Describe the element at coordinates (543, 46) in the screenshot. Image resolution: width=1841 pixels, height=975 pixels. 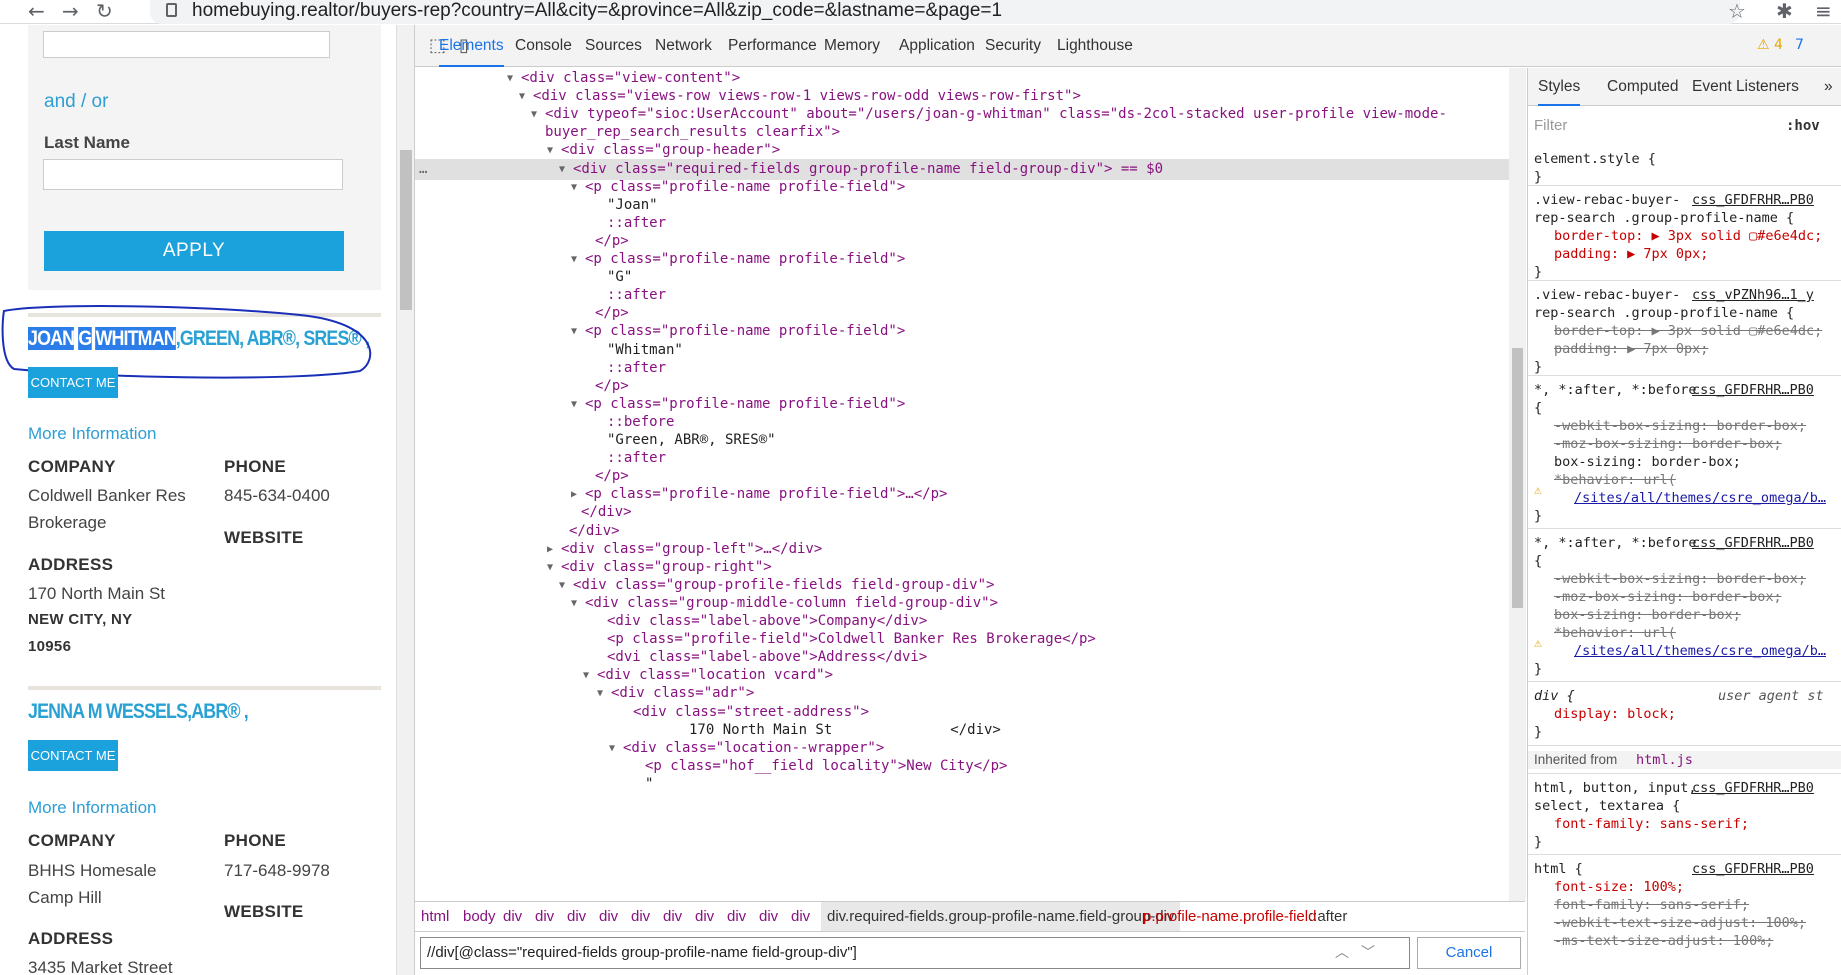
I see `tab-console: Console` at that location.